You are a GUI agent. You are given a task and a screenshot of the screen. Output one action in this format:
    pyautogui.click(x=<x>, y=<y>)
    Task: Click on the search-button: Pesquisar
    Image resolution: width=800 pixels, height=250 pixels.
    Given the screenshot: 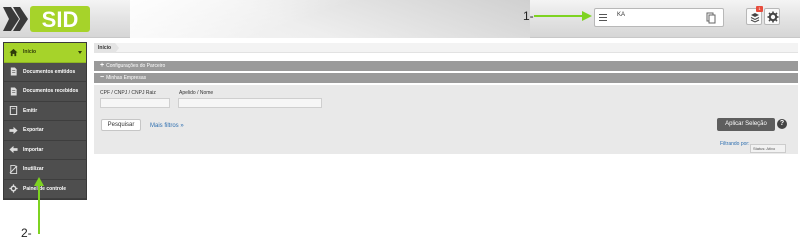 What is the action you would take?
    pyautogui.click(x=121, y=125)
    